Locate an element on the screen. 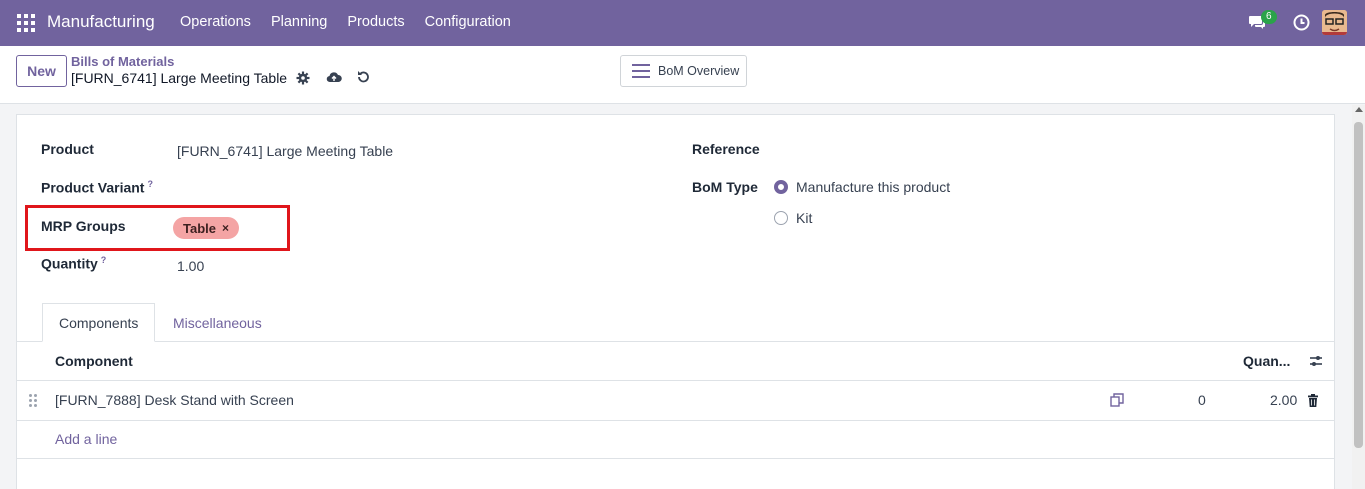 Image resolution: width=1365 pixels, height=489 pixels. column-header-component: Component is located at coordinates (94, 361).